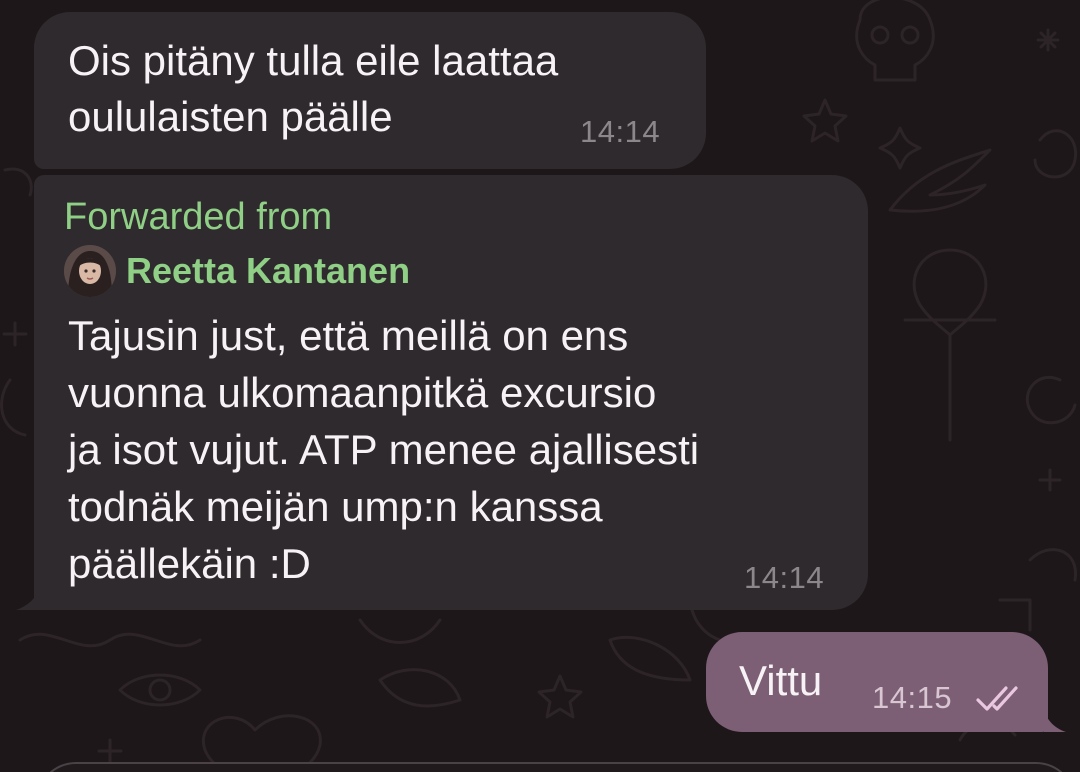  Describe the element at coordinates (362, 392) in the screenshot. I see `message-text-line: vuonna ulkomaanpitkä excursio` at that location.